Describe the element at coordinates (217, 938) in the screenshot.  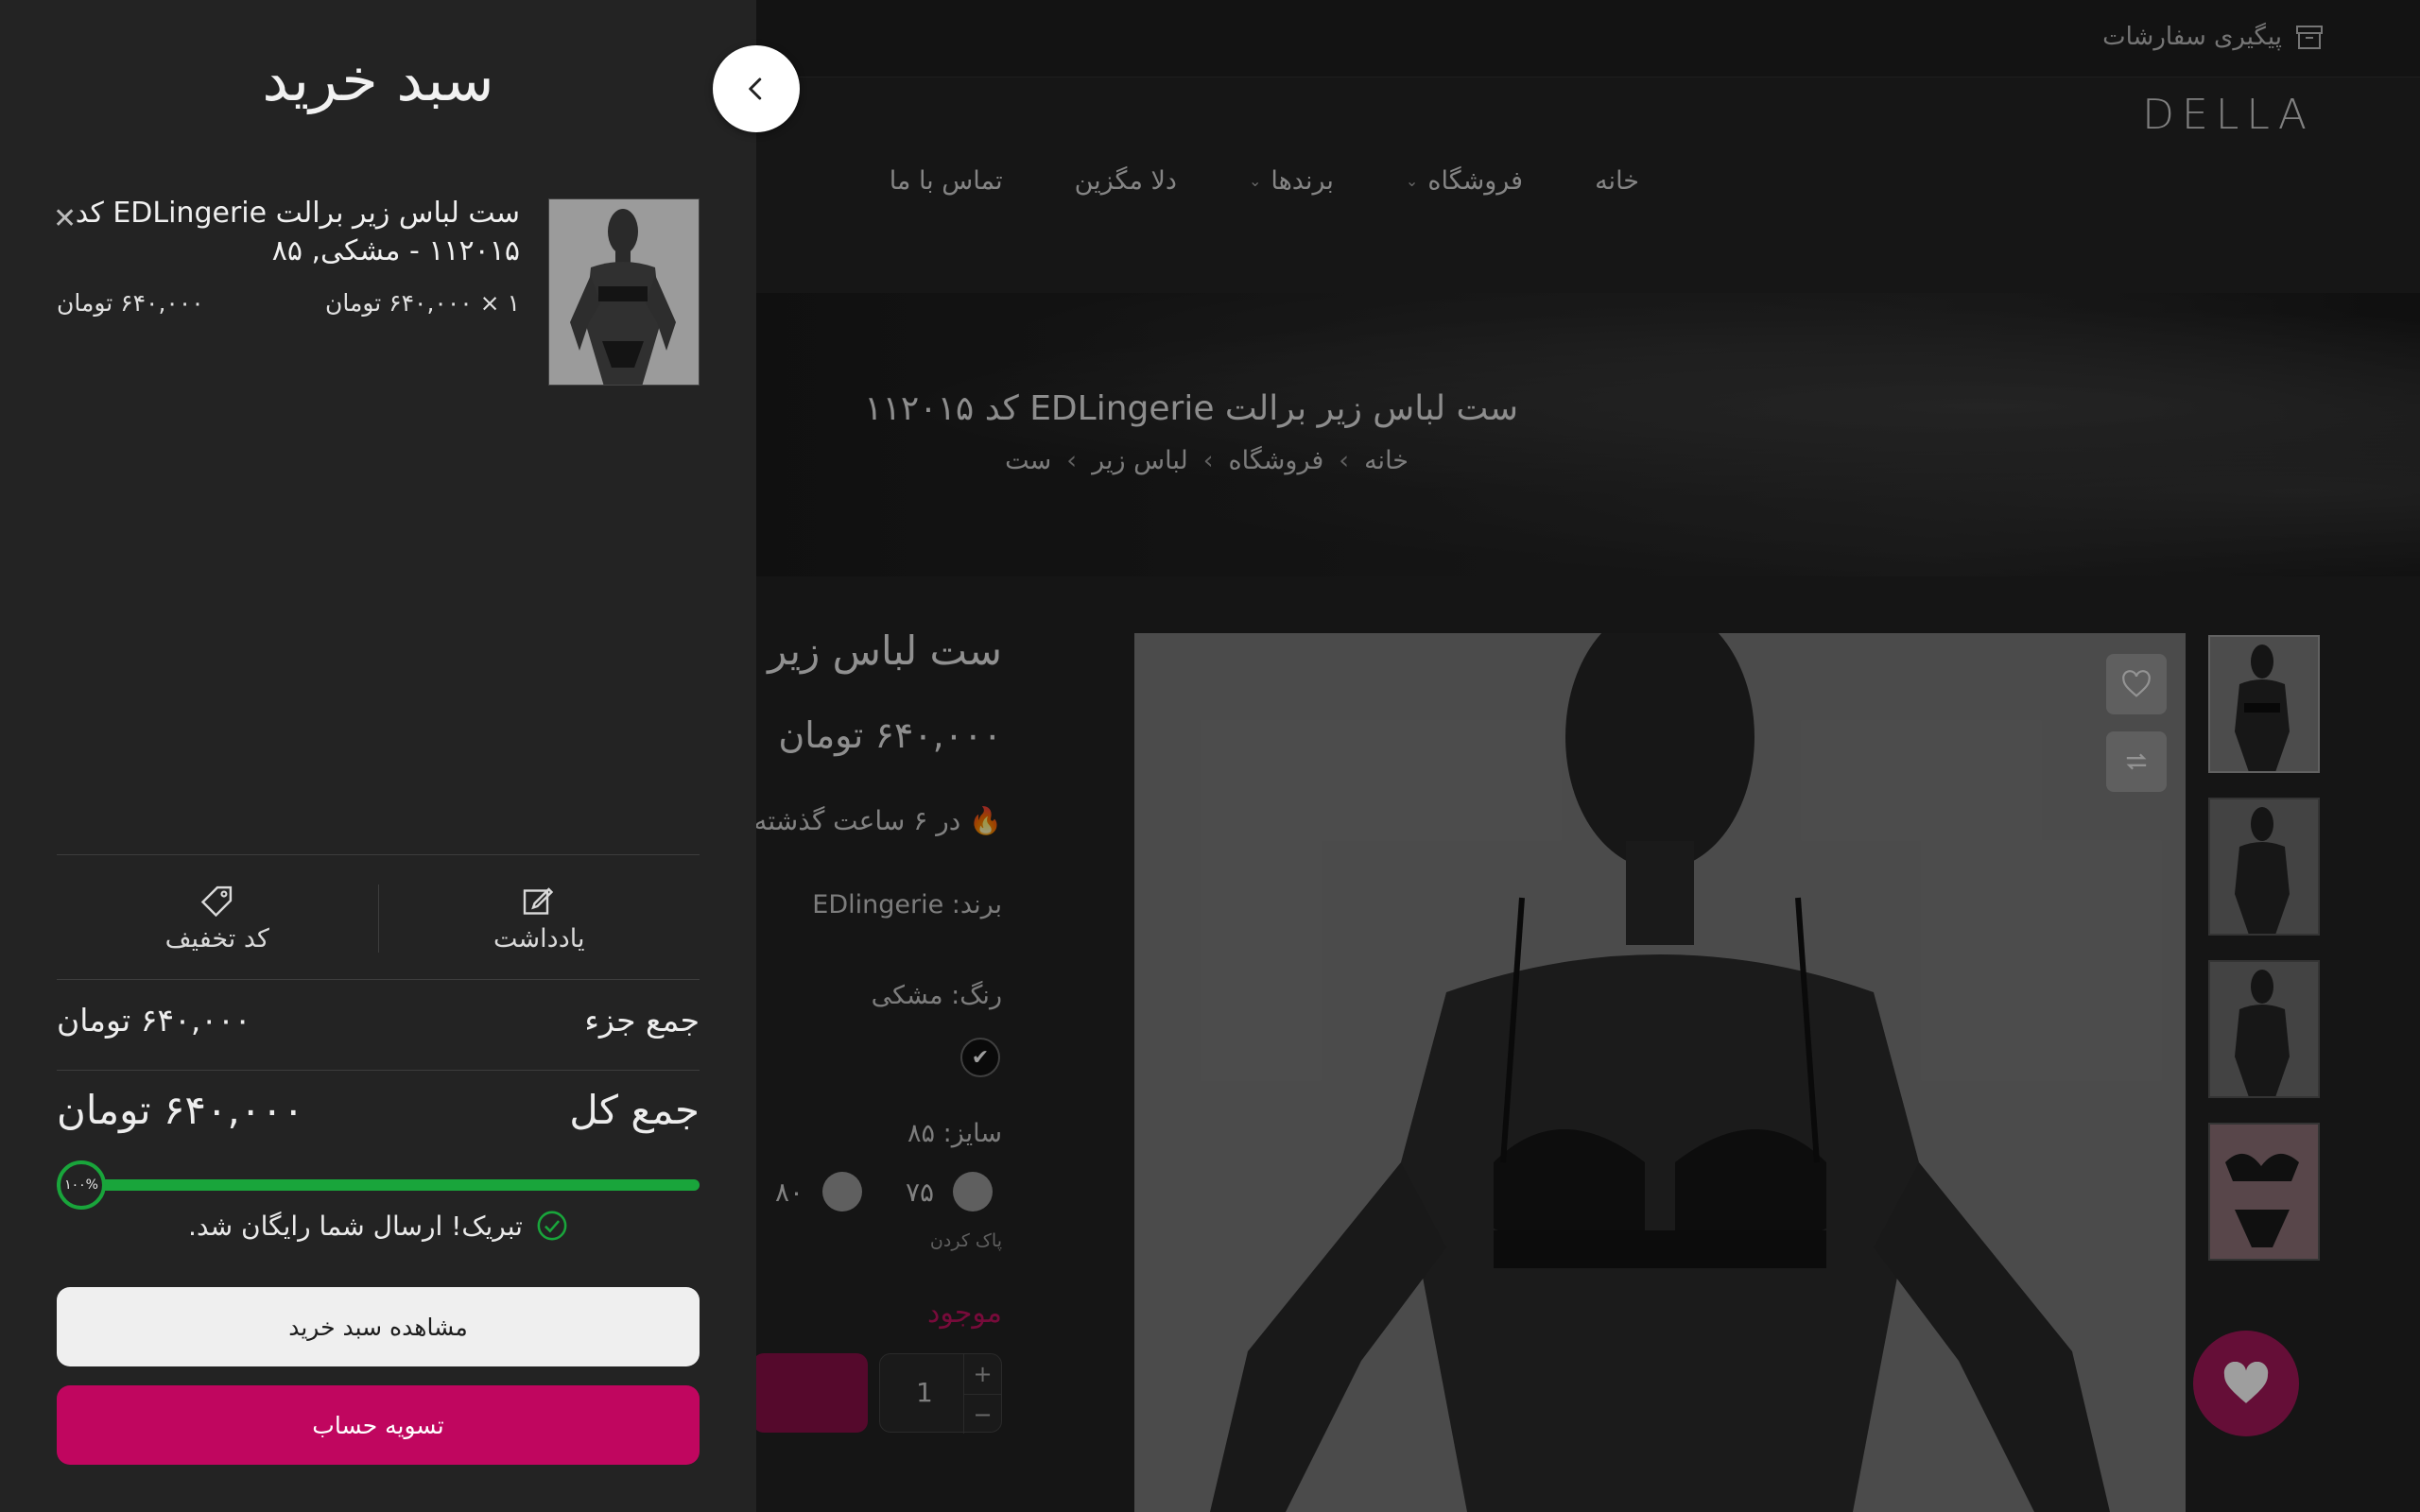
I see `coupon-label: کد تخفیف` at that location.